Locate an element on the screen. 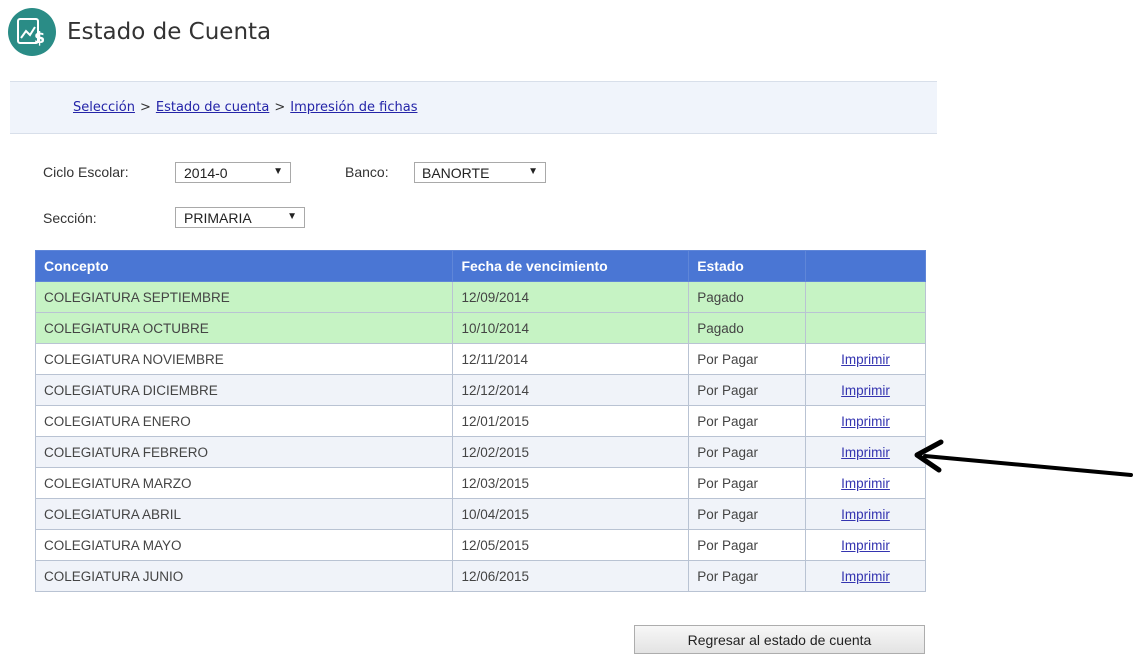 This screenshot has width=1137, height=654. banco-select: BANORTE ▼ is located at coordinates (480, 172).